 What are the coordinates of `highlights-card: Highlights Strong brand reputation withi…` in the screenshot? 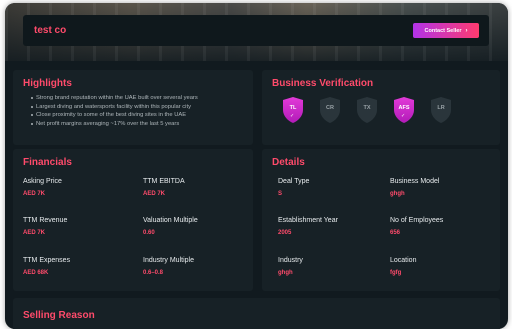 It's located at (133, 107).